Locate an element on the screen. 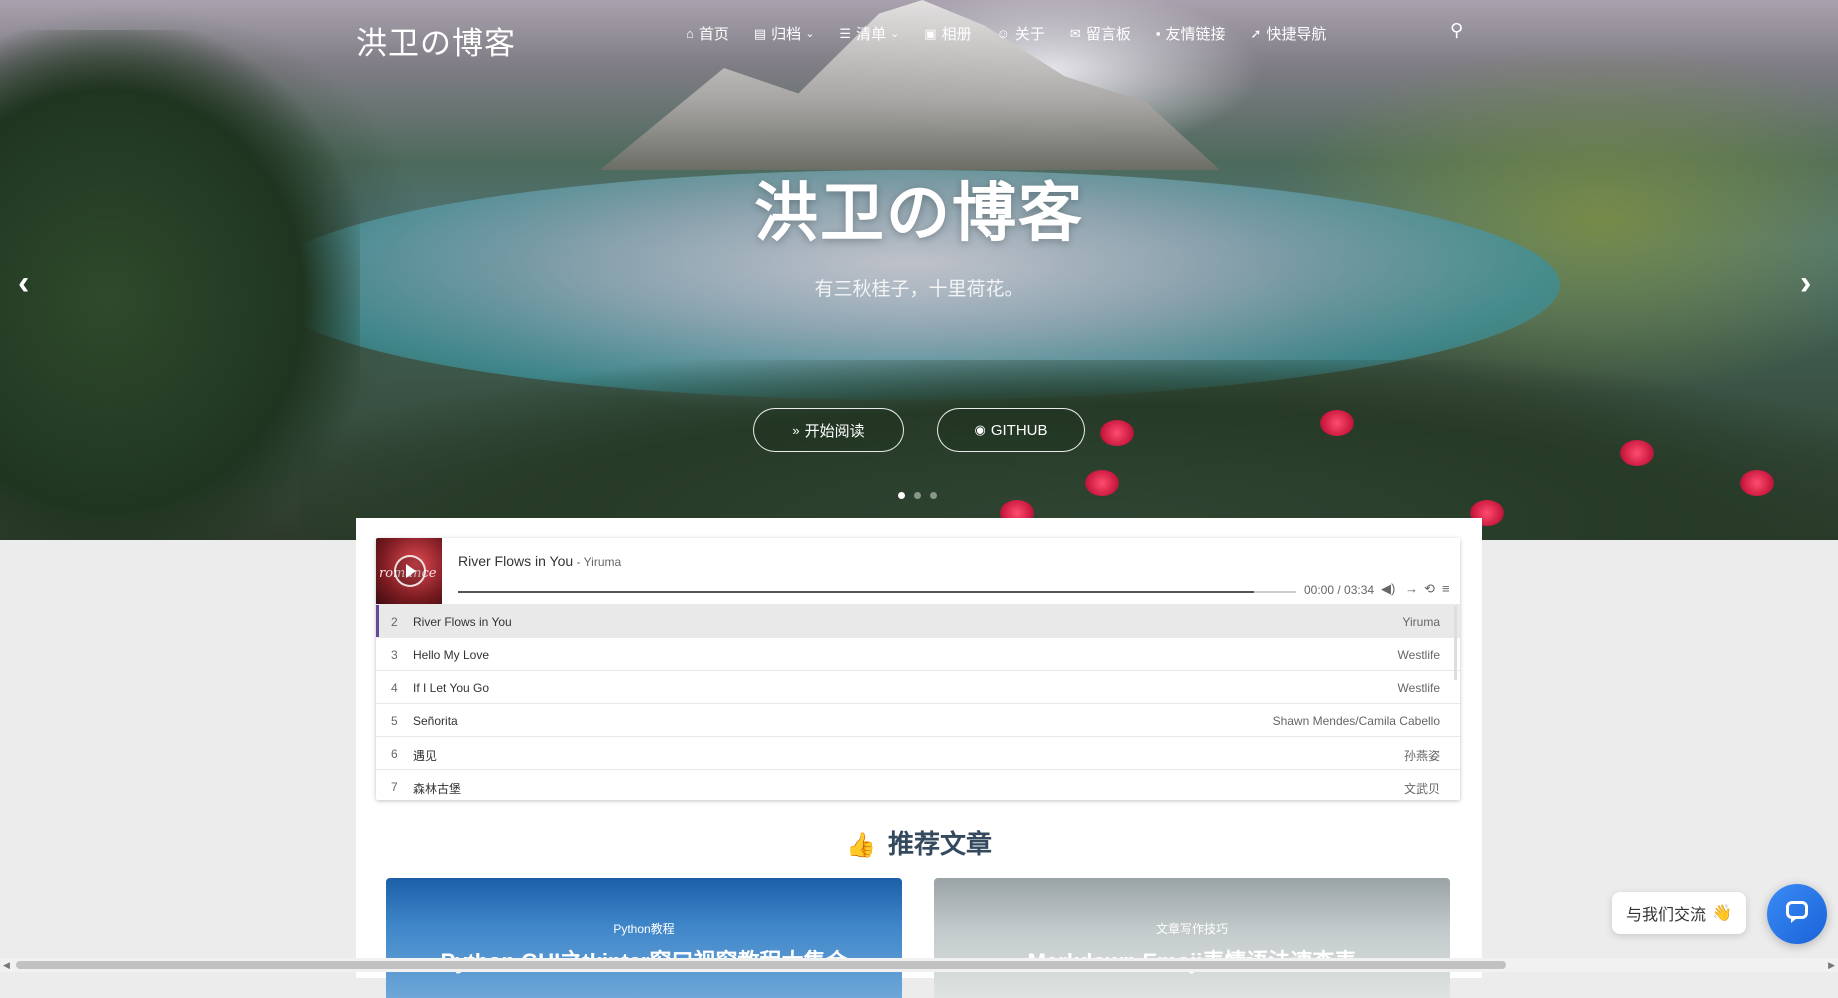 The height and width of the screenshot is (998, 1838). nav-item: ➚ 快捷导航 is located at coordinates (1288, 33).